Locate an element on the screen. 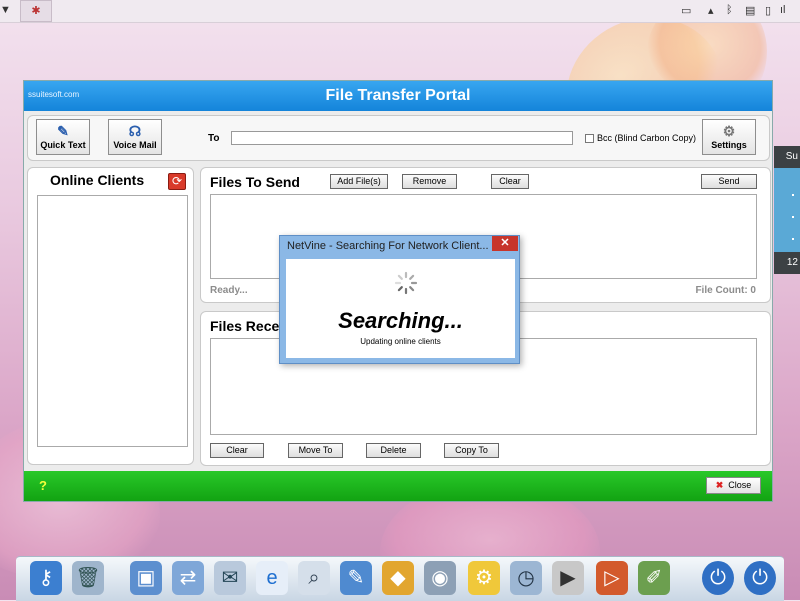 This screenshot has width=800, height=601. to-input is located at coordinates (402, 138).